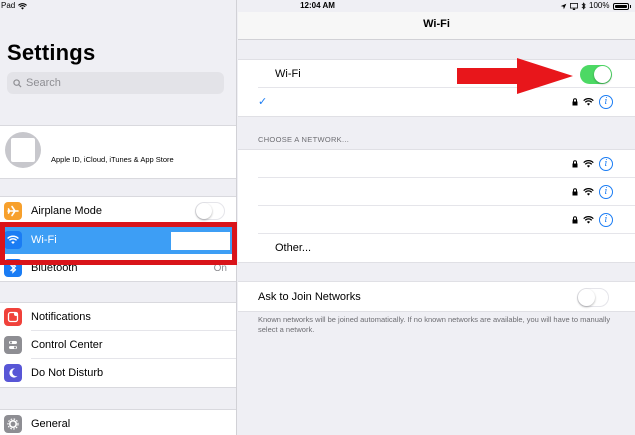 The image size is (635, 435). I want to click on screen-mirroring-icon, so click(574, 6).